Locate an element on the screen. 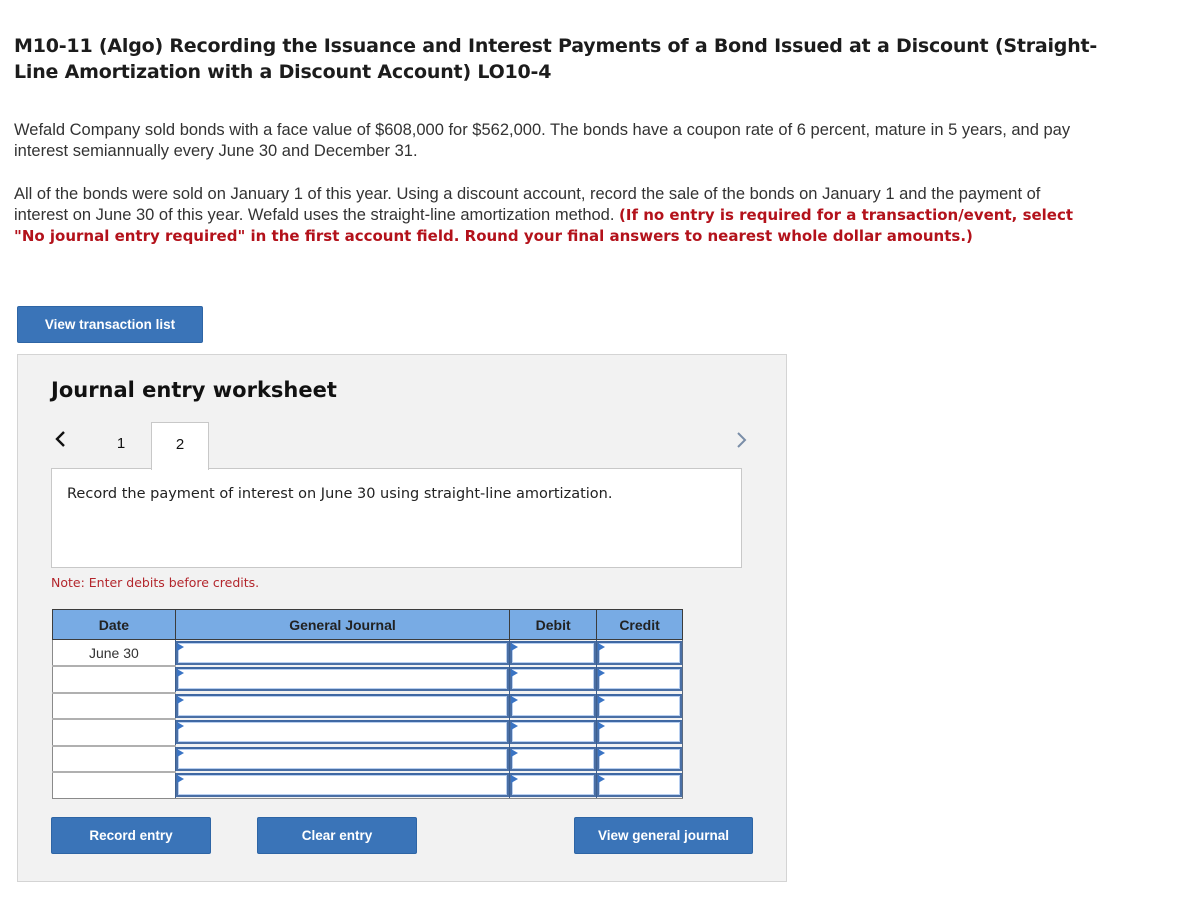 The width and height of the screenshot is (1200, 905). previous-entry-button is located at coordinates (60, 439).